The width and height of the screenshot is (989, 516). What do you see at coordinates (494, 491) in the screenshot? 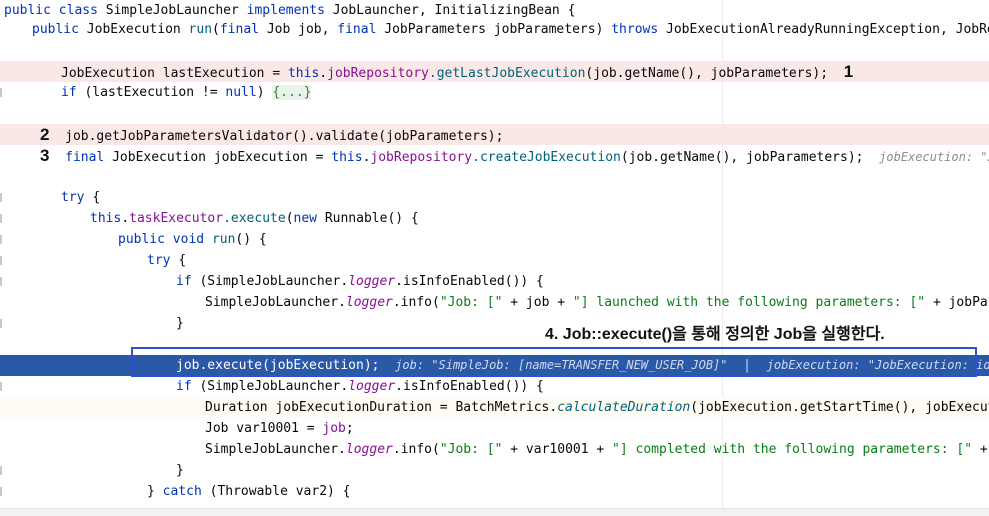
I see `code-line-20: } catch (Throwable var2) {` at bounding box center [494, 491].